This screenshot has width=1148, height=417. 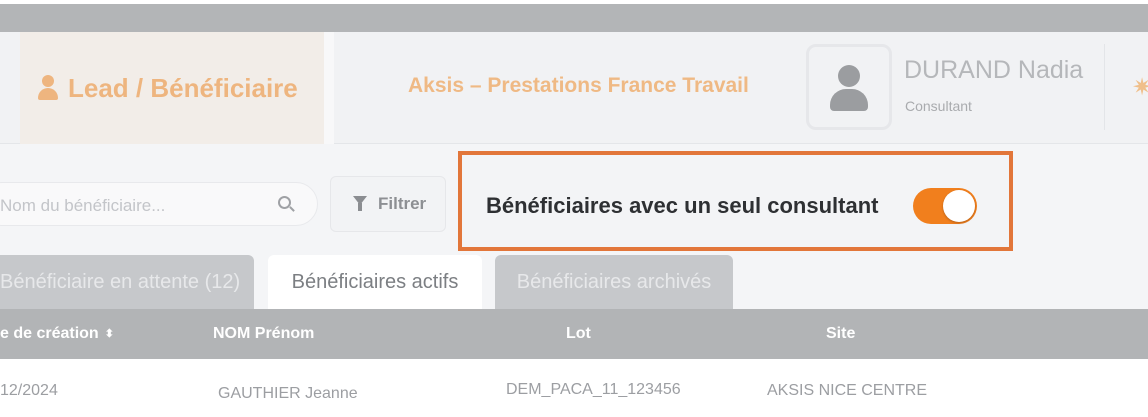 I want to click on column-header-lot: Lot, so click(x=578, y=334).